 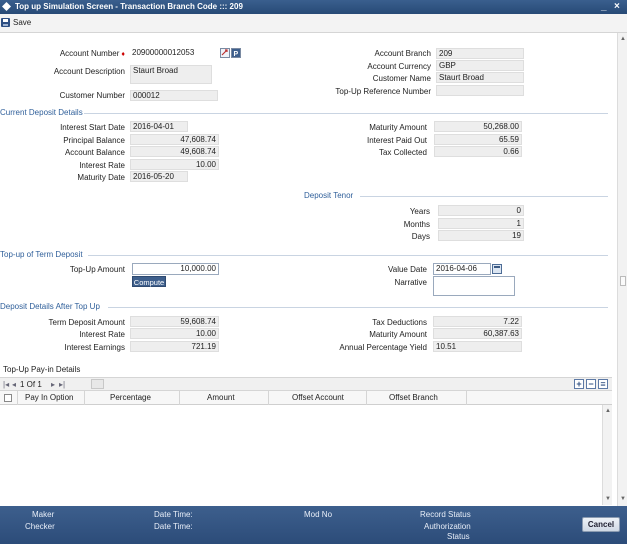 I want to click on col-percentage: Percentage, so click(x=132, y=398).